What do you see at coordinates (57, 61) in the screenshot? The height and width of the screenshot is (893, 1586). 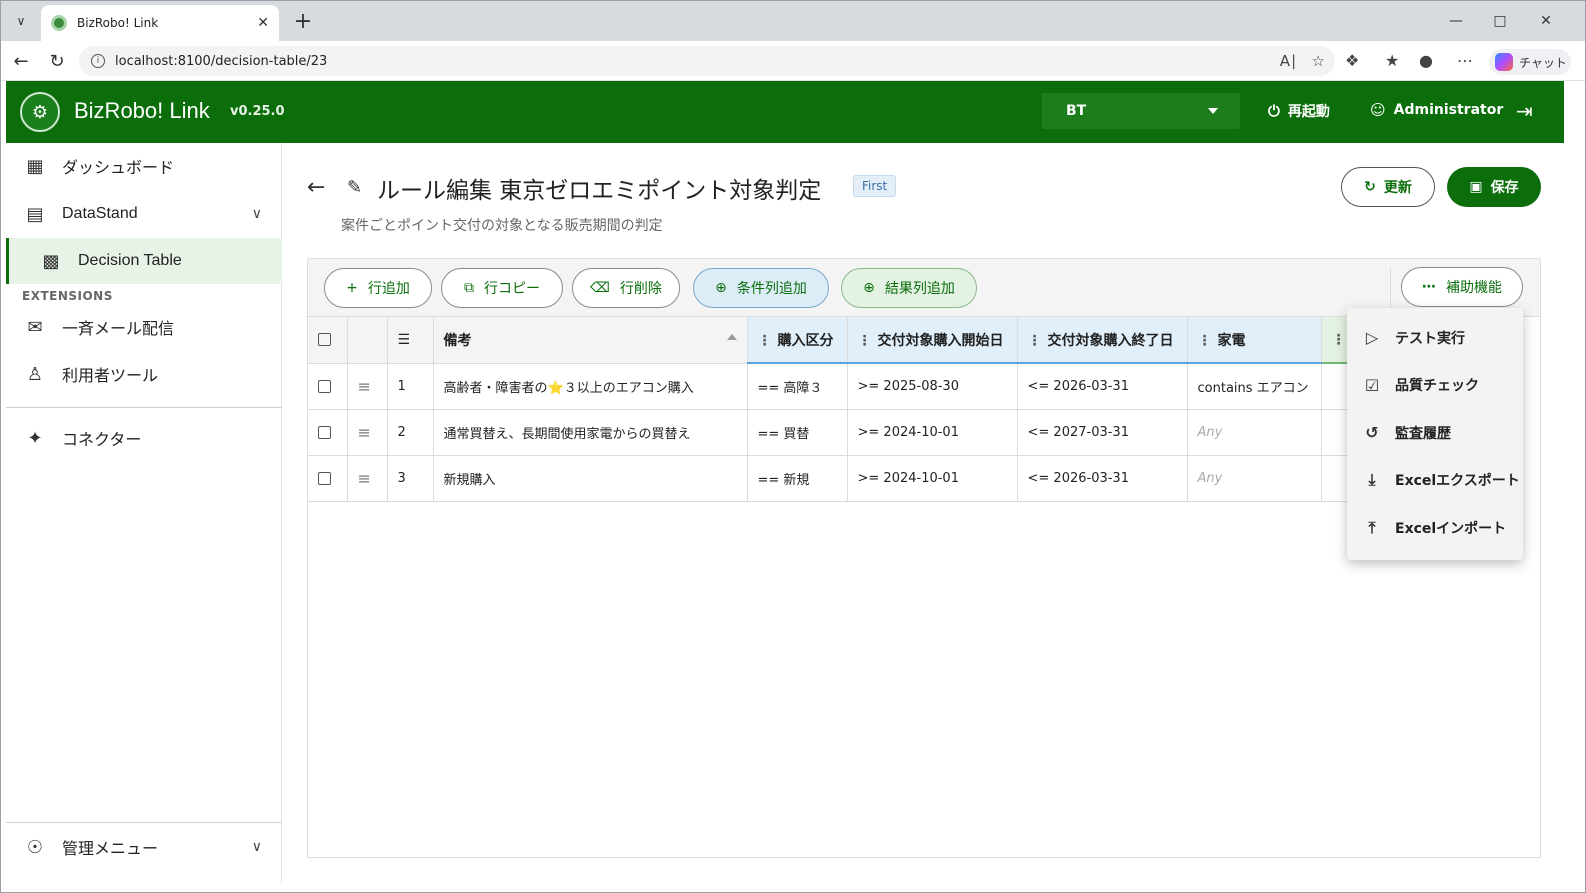 I see `reload-icon: ↻` at bounding box center [57, 61].